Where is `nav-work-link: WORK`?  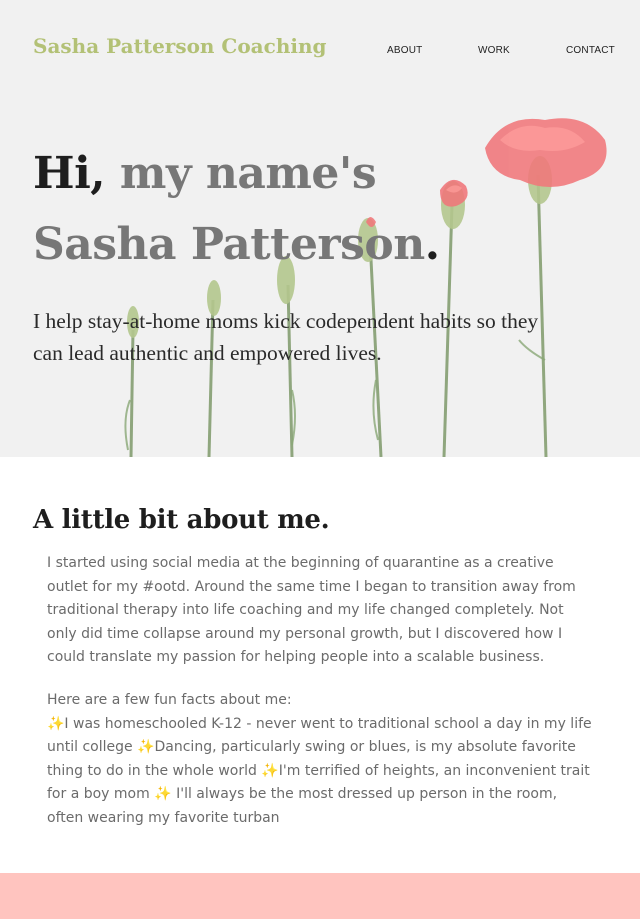 nav-work-link: WORK is located at coordinates (494, 50).